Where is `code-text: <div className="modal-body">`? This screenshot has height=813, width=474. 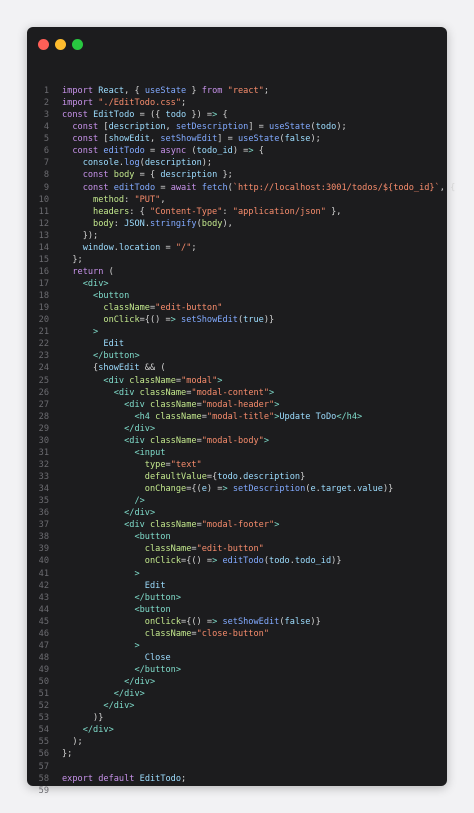
code-text: <div className="modal-body"> is located at coordinates (197, 440).